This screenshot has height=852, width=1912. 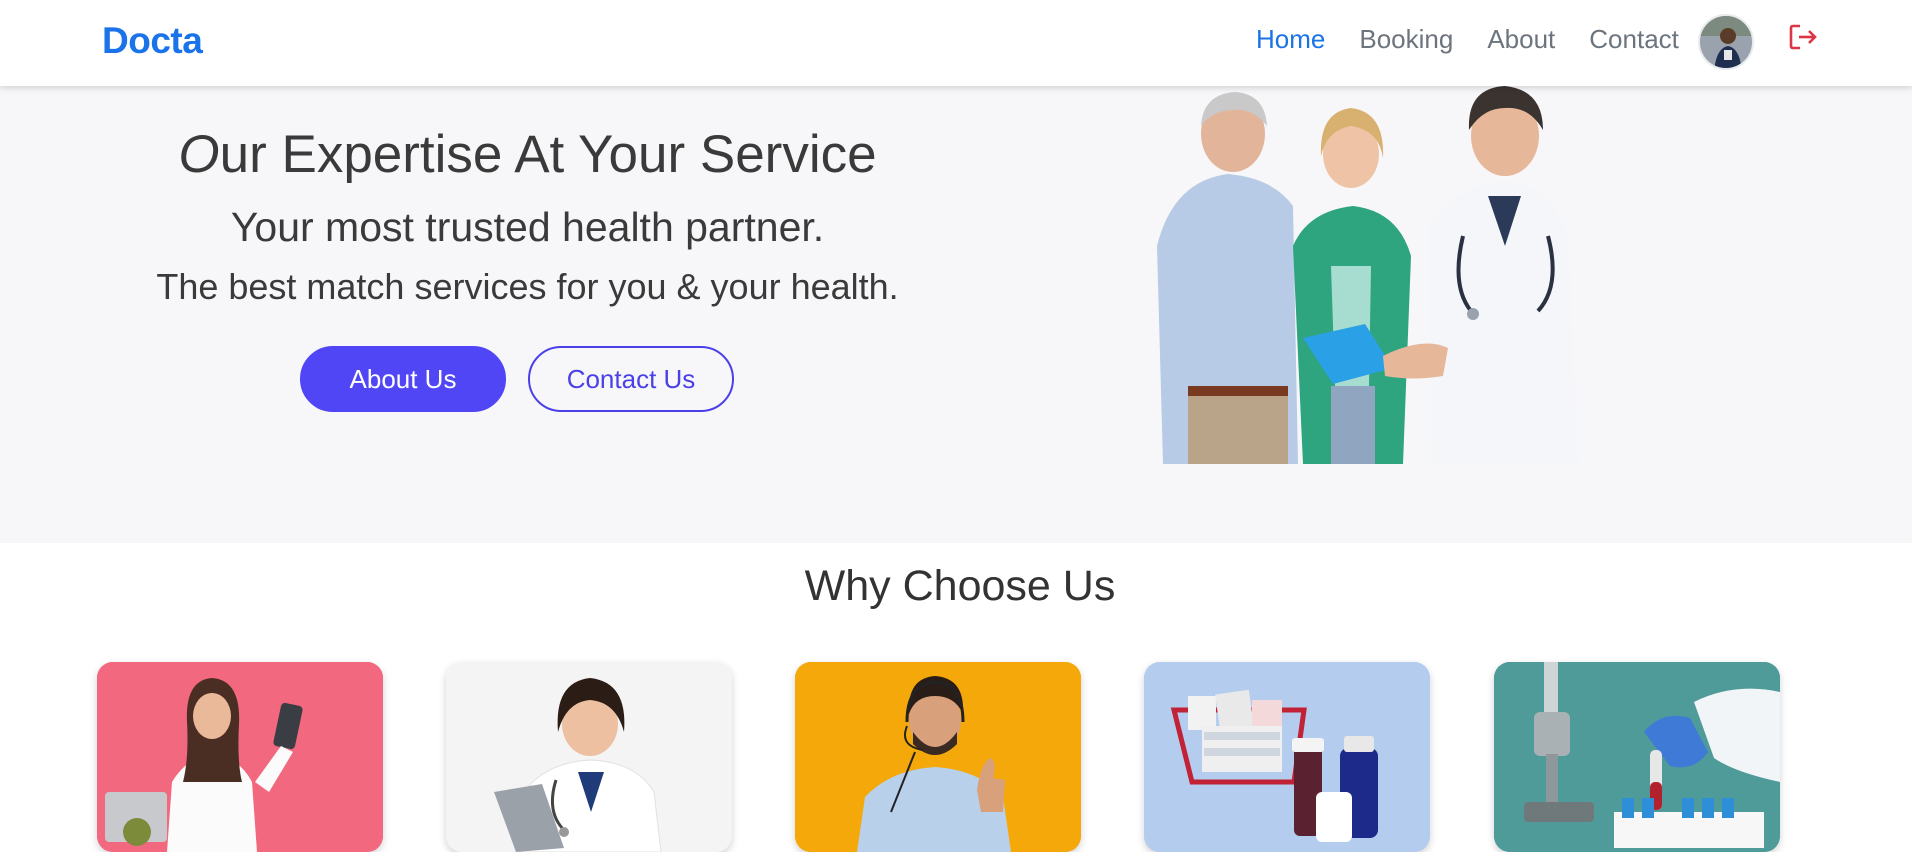 I want to click on logout-button, so click(x=1803, y=37).